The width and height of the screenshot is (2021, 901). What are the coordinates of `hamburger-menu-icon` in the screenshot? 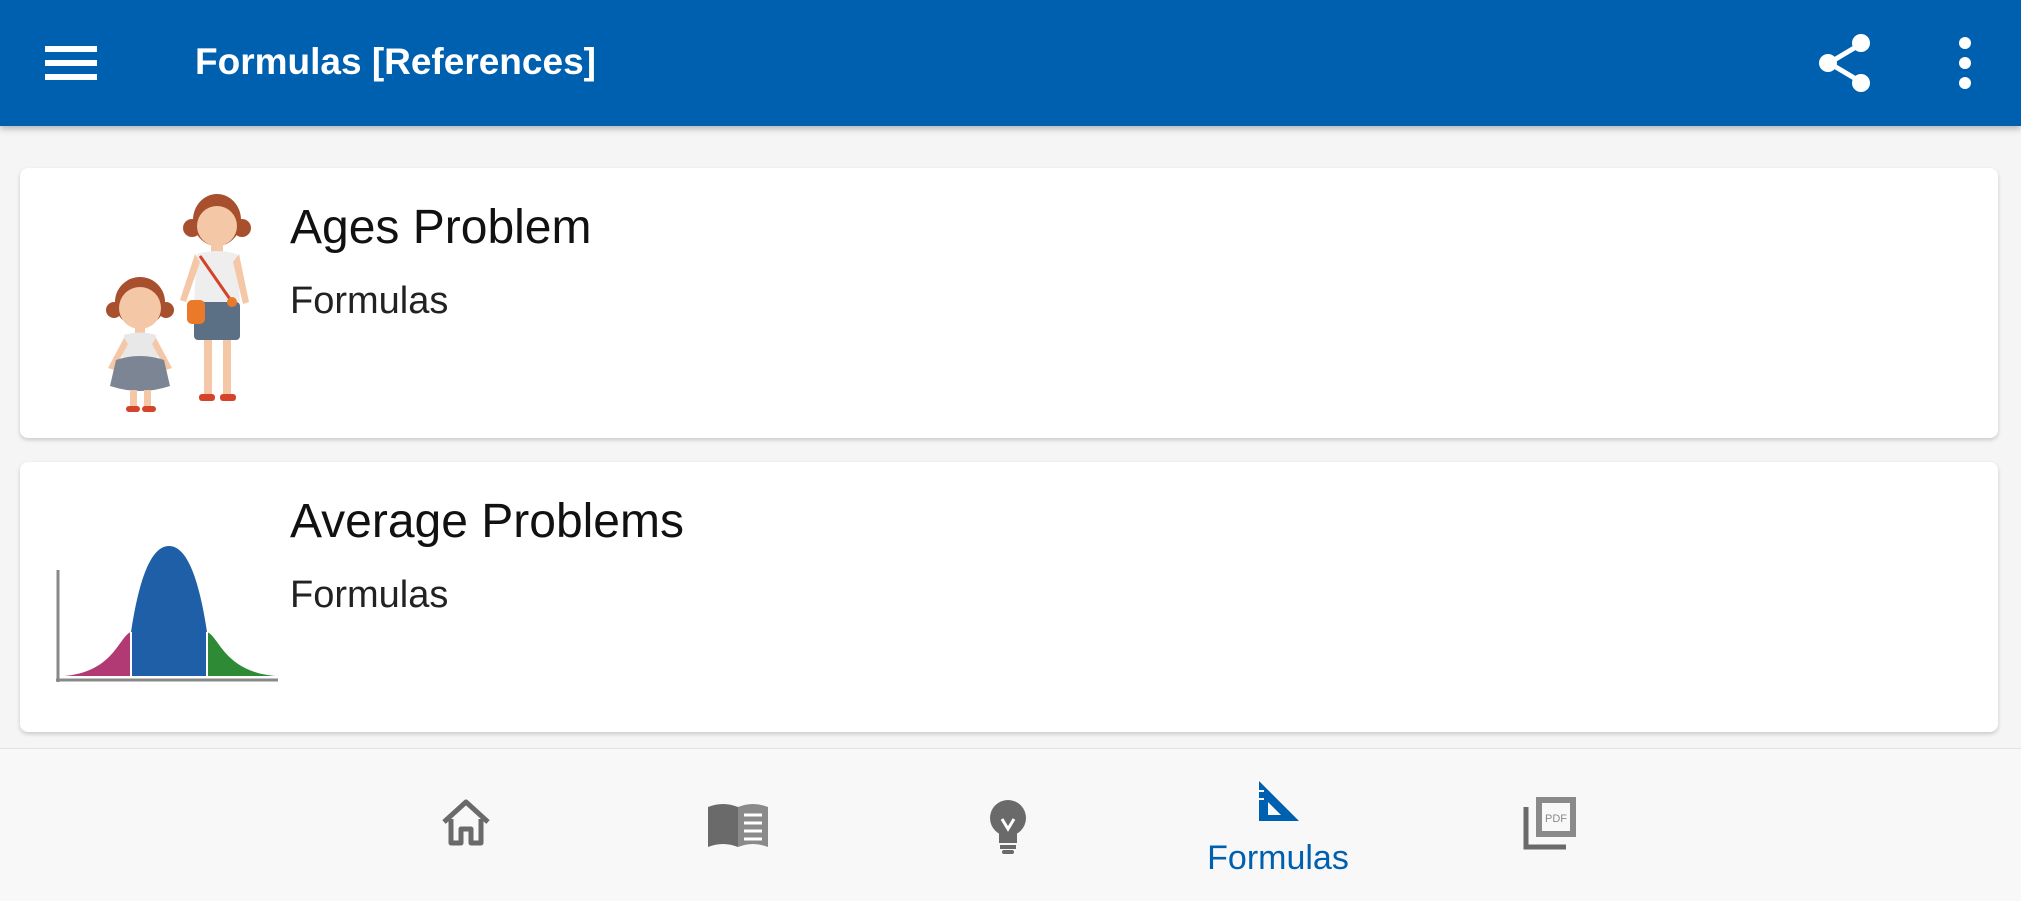 It's located at (71, 63).